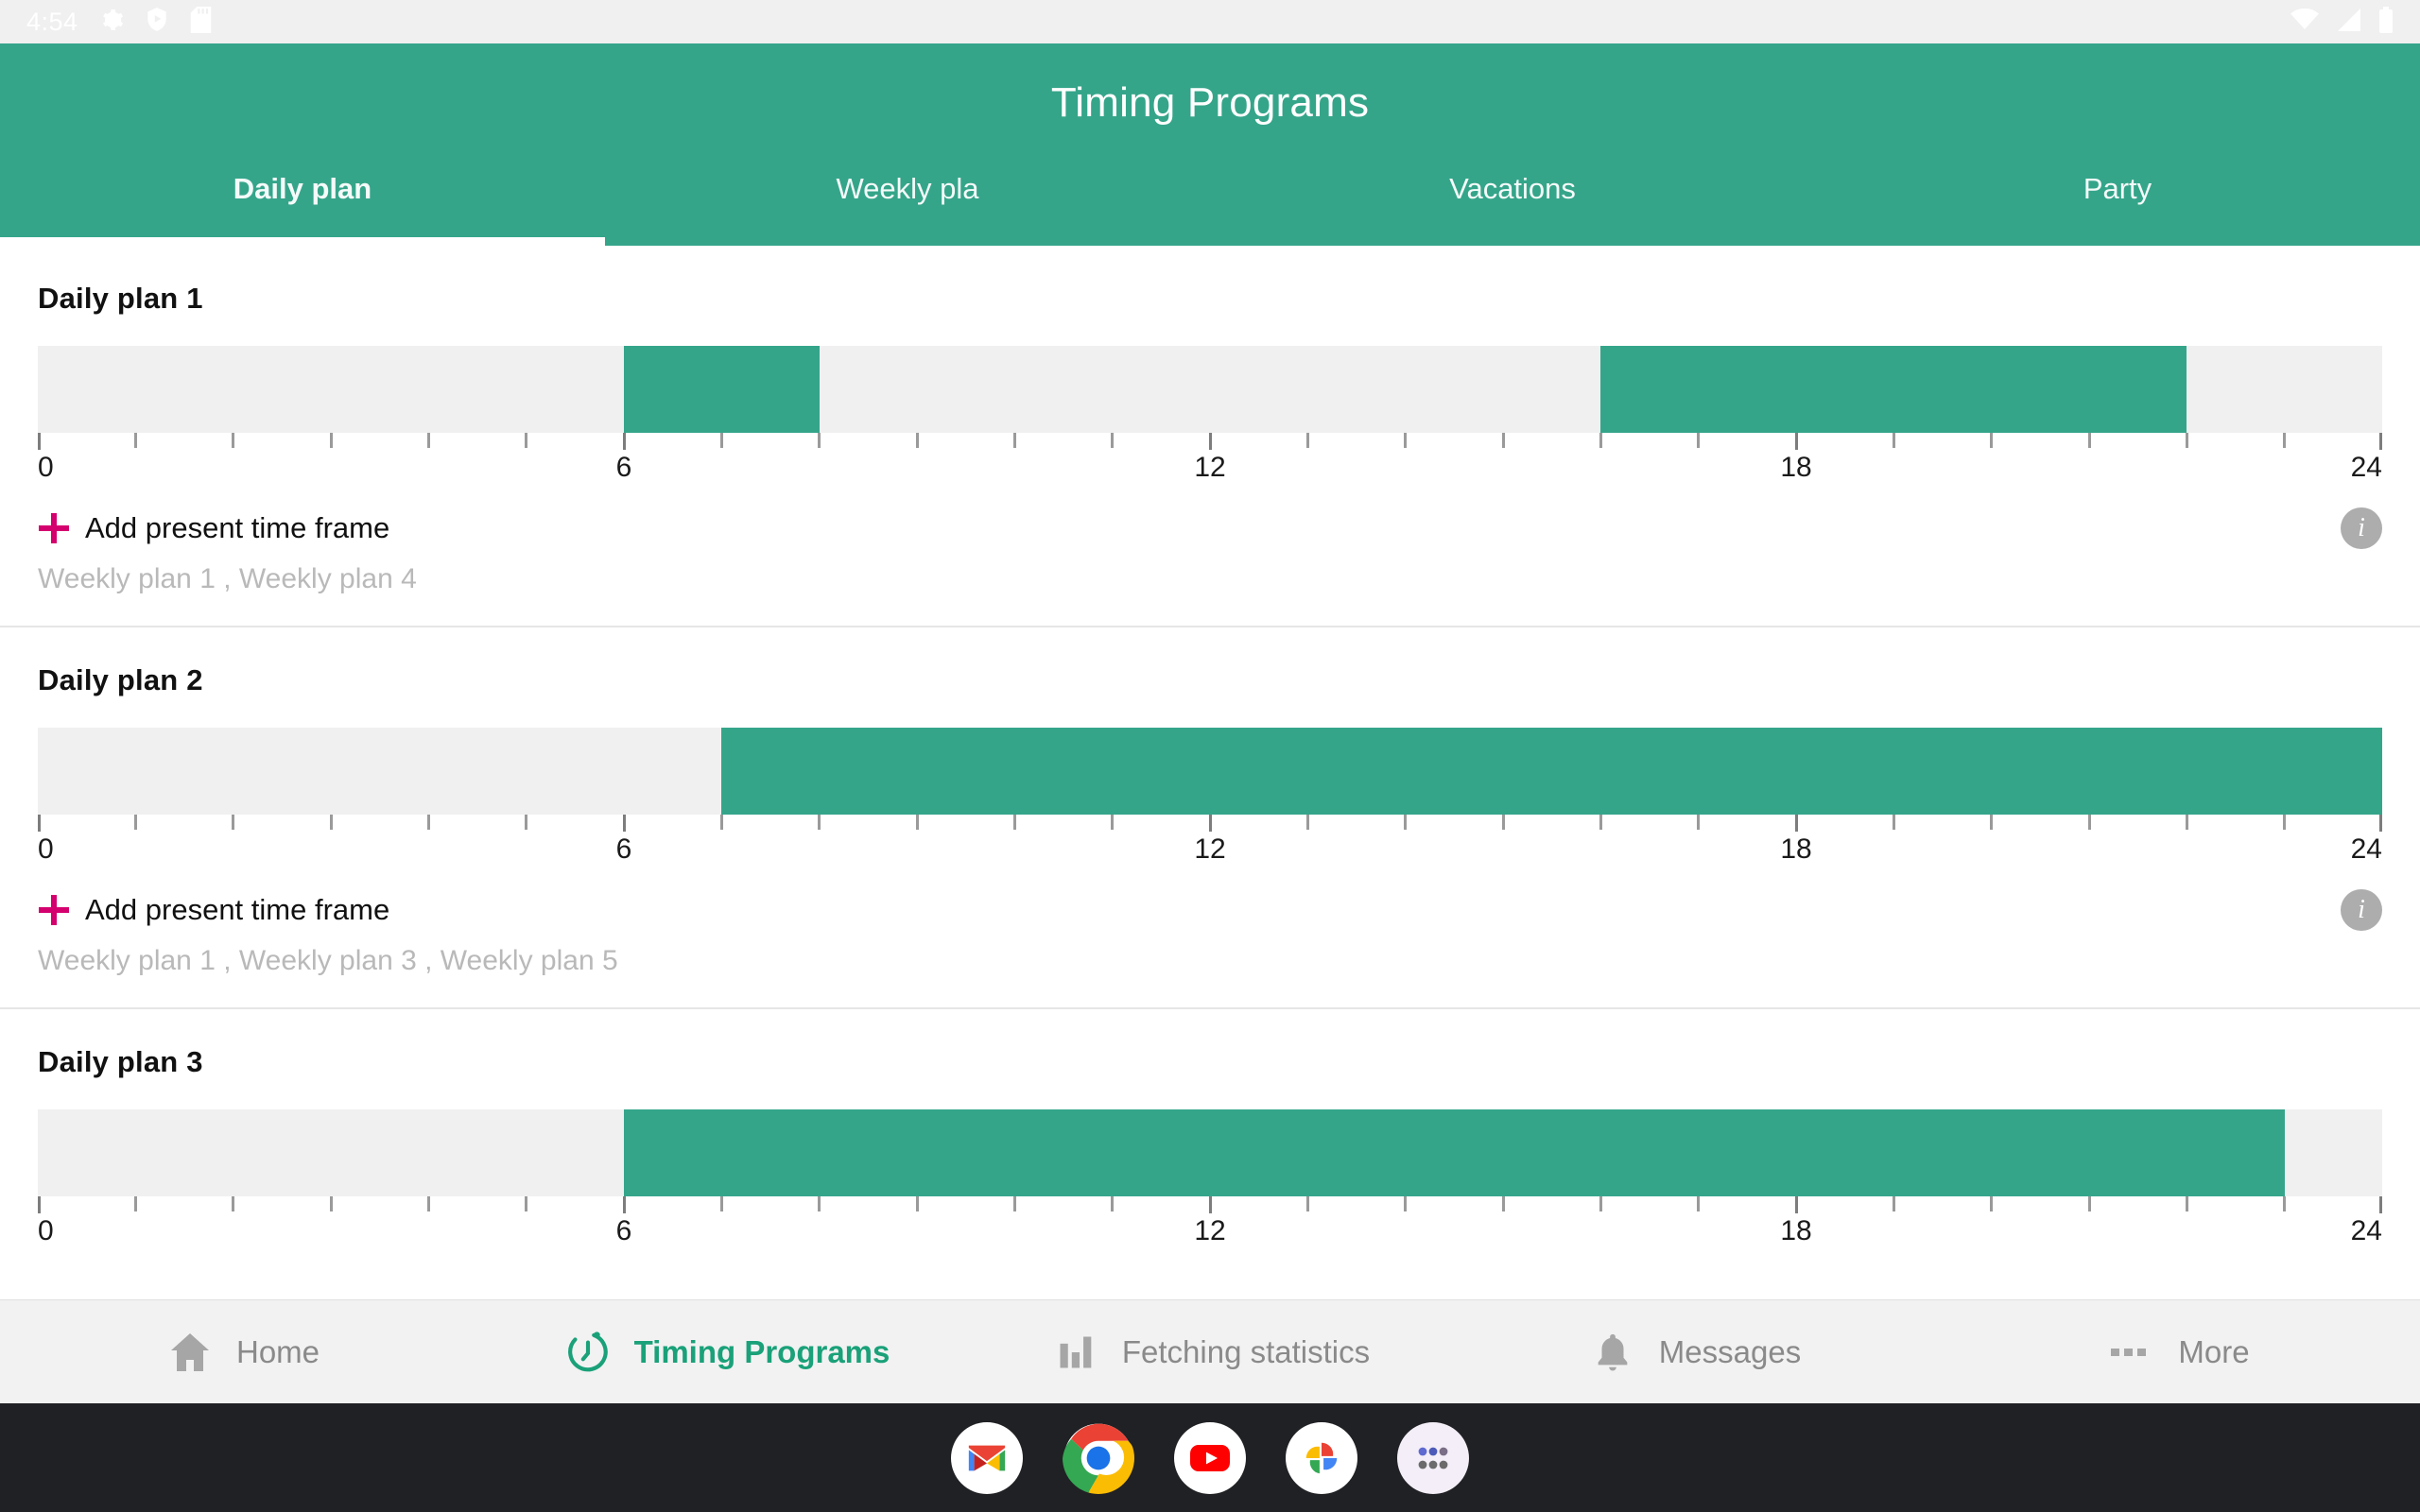 Image resolution: width=2420 pixels, height=1512 pixels. Describe the element at coordinates (1210, 102) in the screenshot. I see `page-title: Timing Programs` at that location.